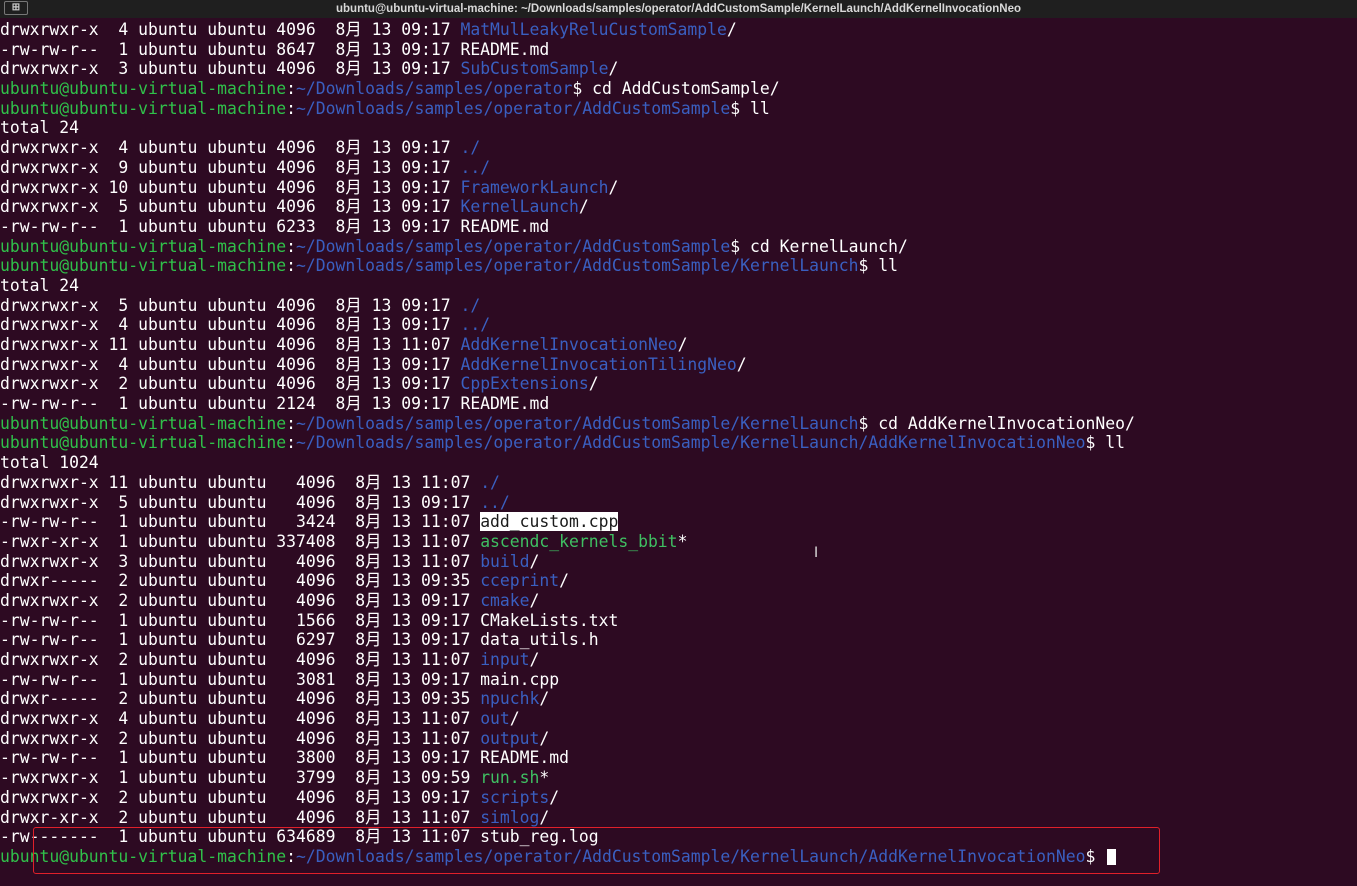  What do you see at coordinates (1112, 857) in the screenshot?
I see `terminal-cursor` at bounding box center [1112, 857].